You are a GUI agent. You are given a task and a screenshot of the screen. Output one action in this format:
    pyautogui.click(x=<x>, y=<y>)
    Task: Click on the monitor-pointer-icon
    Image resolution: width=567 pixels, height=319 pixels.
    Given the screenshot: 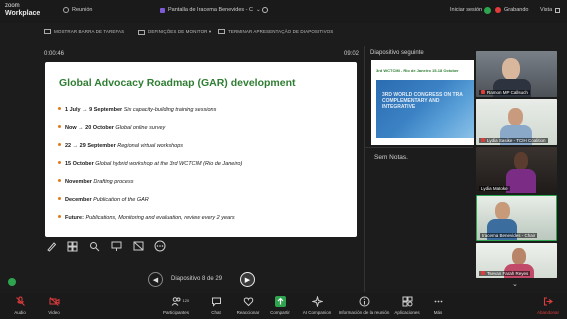 What is the action you would take?
    pyautogui.click(x=116, y=246)
    